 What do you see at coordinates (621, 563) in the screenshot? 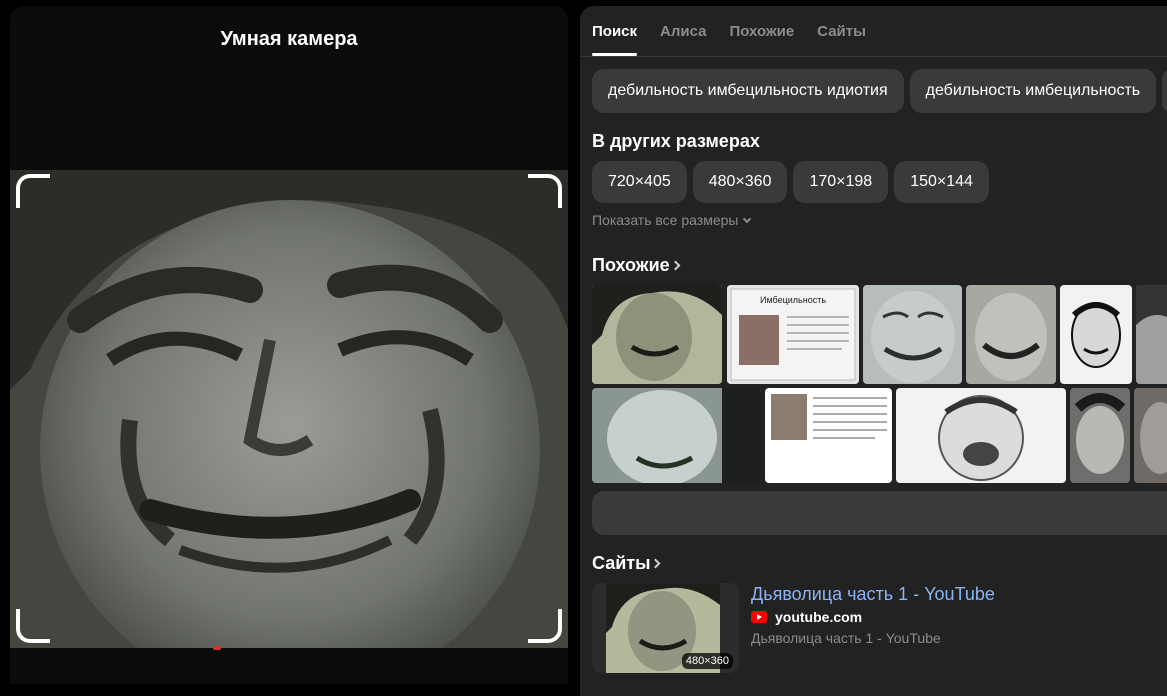
I see `sites-title-label: Сайты` at bounding box center [621, 563].